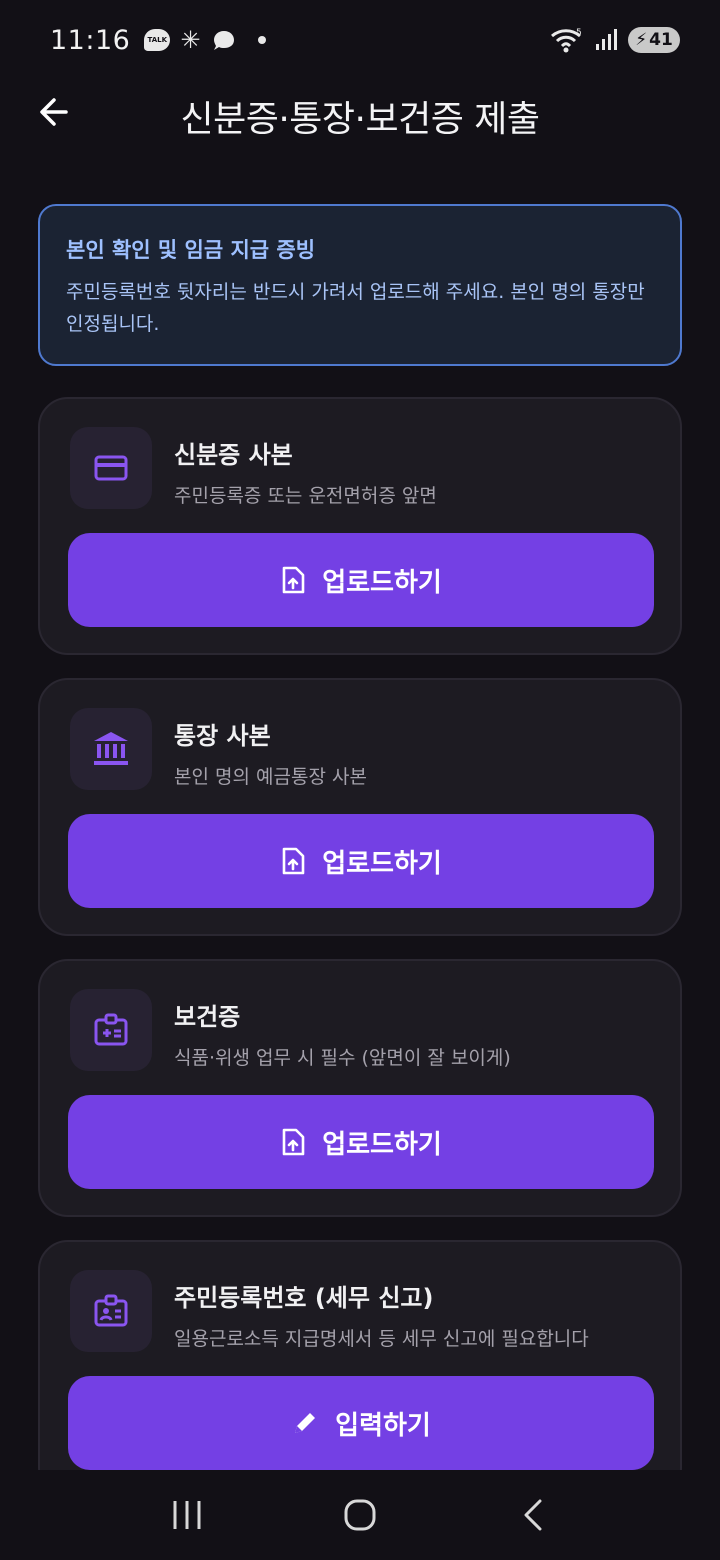 The width and height of the screenshot is (720, 1560). Describe the element at coordinates (579, 33) in the screenshot. I see `wifi-band-label: 5` at that location.